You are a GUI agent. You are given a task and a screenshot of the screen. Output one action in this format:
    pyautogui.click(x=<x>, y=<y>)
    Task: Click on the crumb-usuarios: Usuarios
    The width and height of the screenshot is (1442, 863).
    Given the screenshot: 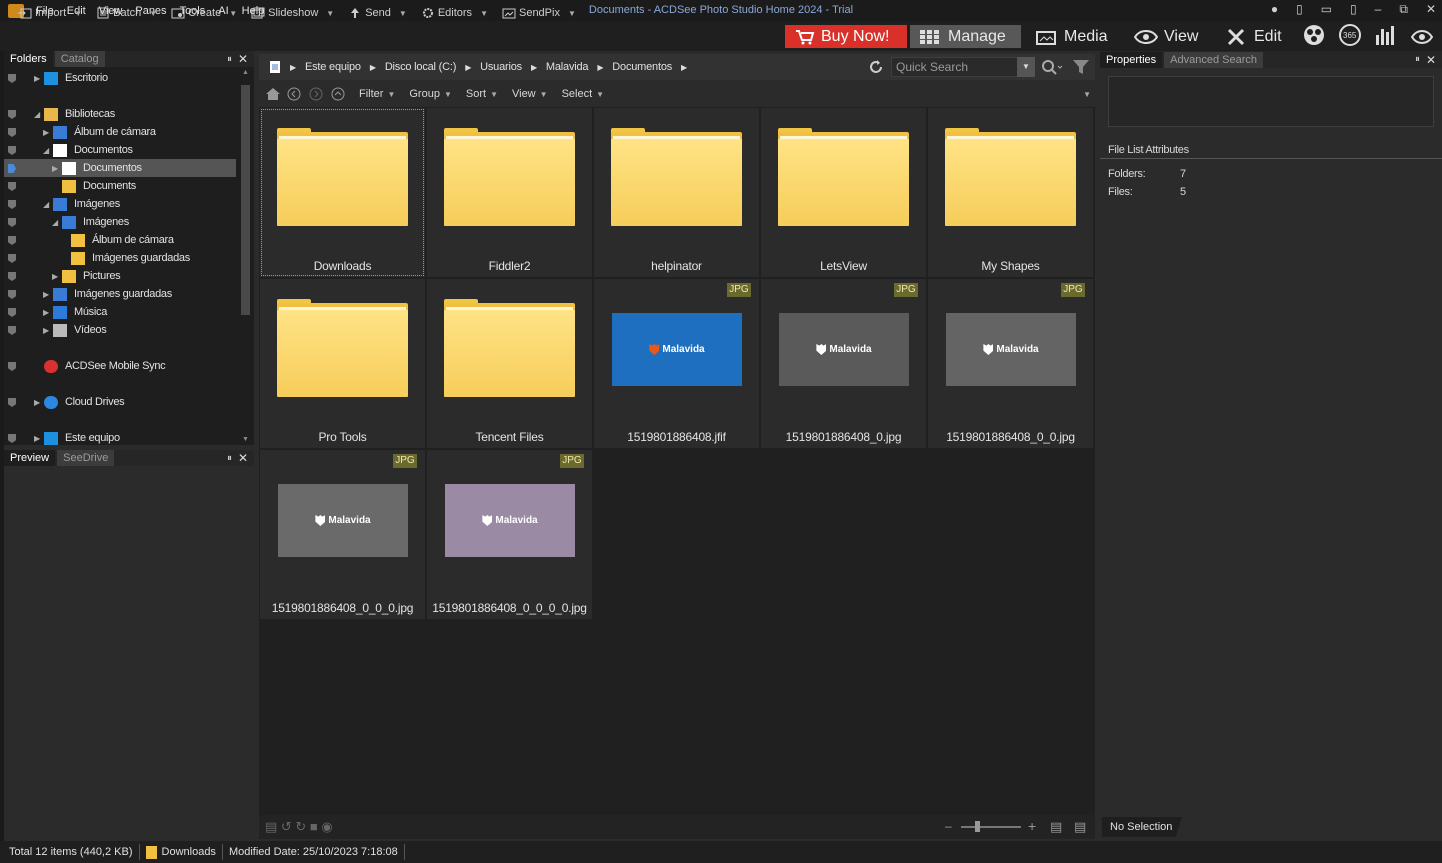 What is the action you would take?
    pyautogui.click(x=501, y=67)
    